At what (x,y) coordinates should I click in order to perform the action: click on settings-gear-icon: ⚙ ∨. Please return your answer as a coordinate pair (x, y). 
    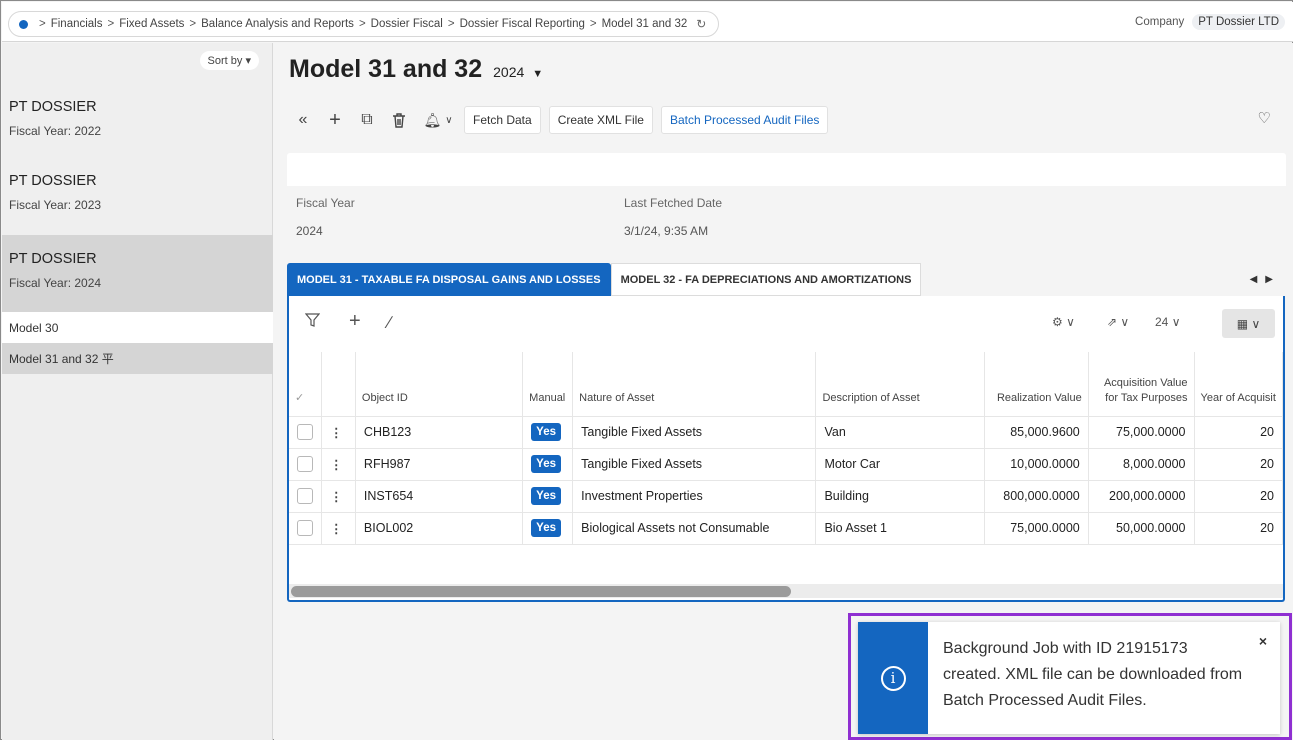
    Looking at the image, I should click on (1063, 322).